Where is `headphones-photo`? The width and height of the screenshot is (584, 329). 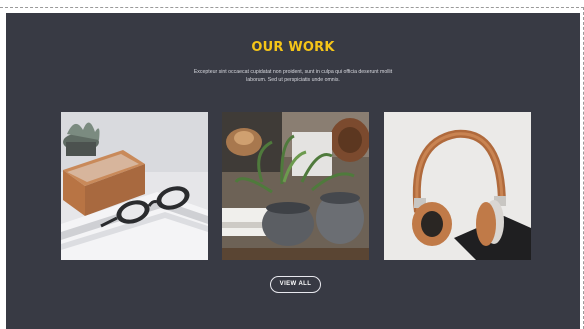 headphones-photo is located at coordinates (457, 186).